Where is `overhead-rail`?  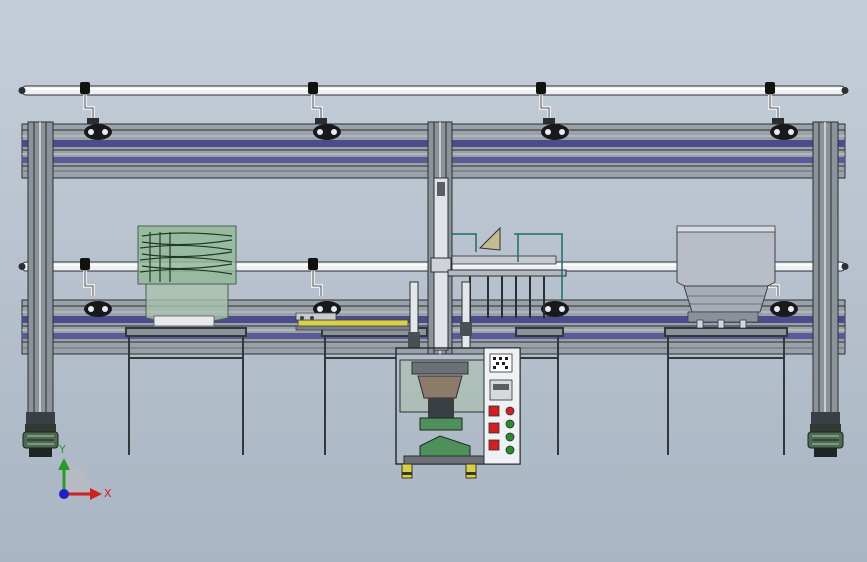
overhead-rail is located at coordinates (433, 90).